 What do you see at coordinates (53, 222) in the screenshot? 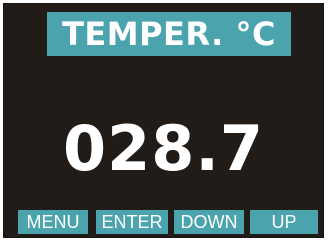
I see `menu-button: MENU` at bounding box center [53, 222].